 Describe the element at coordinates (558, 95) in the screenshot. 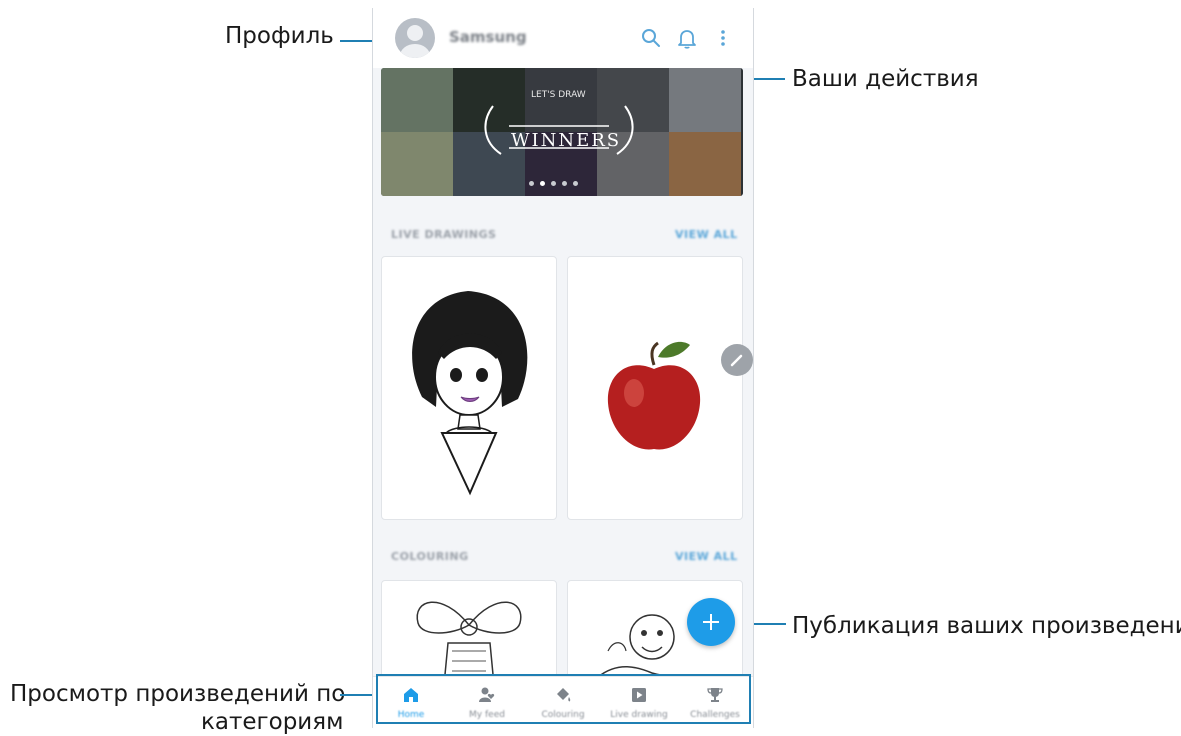

I see `banner-text-top: LET'S DRAW` at that location.